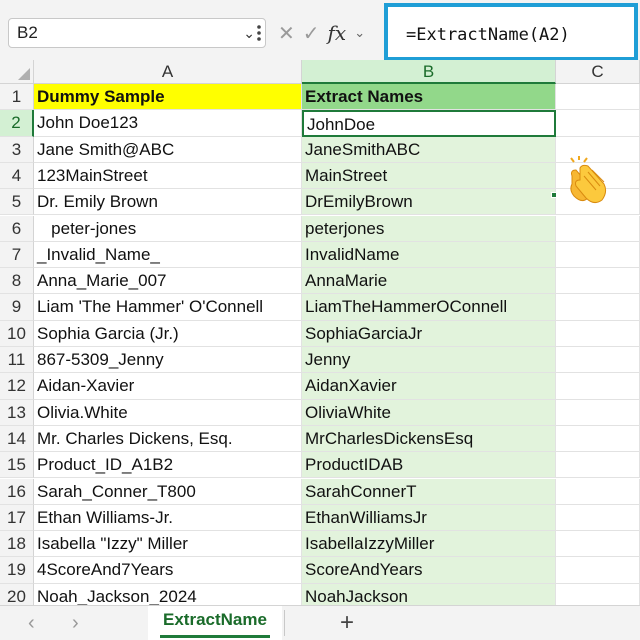  What do you see at coordinates (168, 570) in the screenshot?
I see `cell-a: 4ScoreAnd7Years` at bounding box center [168, 570].